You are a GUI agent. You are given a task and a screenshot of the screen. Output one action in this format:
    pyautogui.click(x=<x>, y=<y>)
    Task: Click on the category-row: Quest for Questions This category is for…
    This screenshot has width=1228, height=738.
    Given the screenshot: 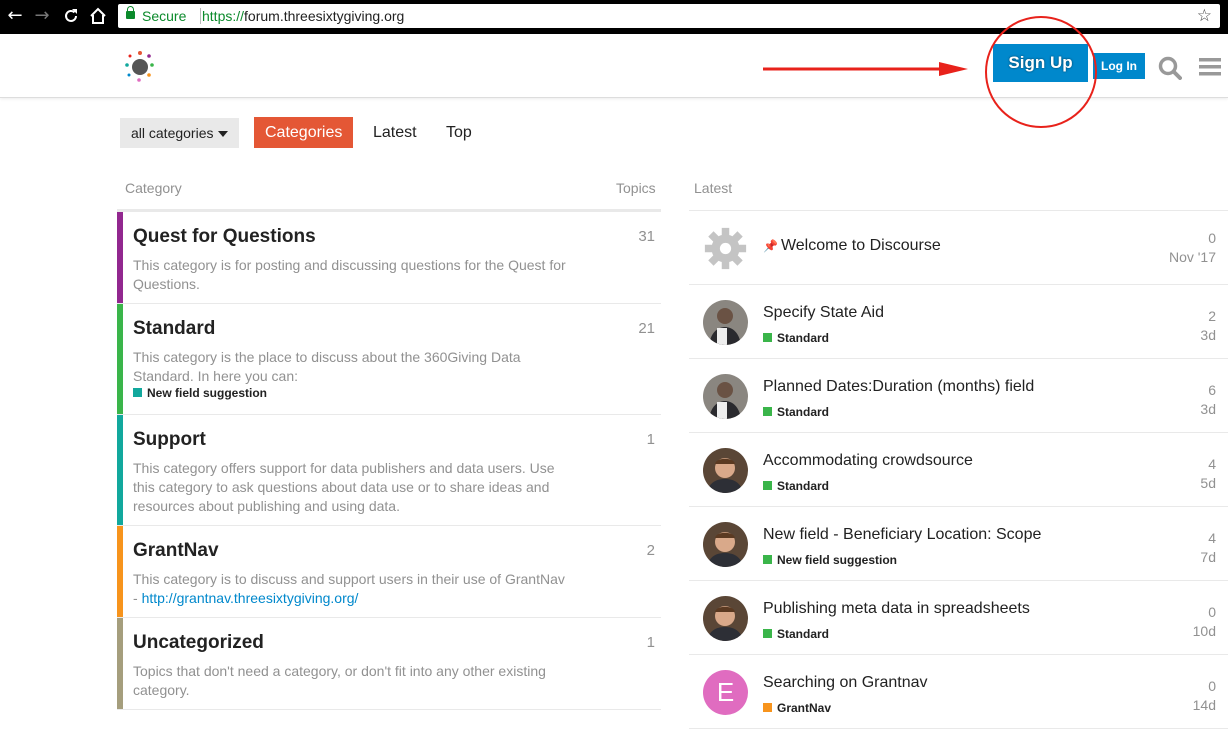 What is the action you would take?
    pyautogui.click(x=389, y=258)
    